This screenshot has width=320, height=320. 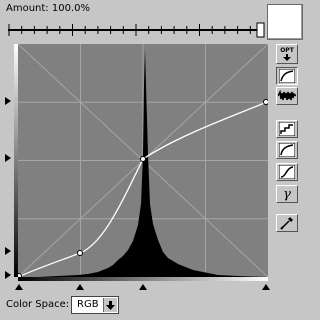 What do you see at coordinates (88, 304) in the screenshot?
I see `color-space-value: RGB` at bounding box center [88, 304].